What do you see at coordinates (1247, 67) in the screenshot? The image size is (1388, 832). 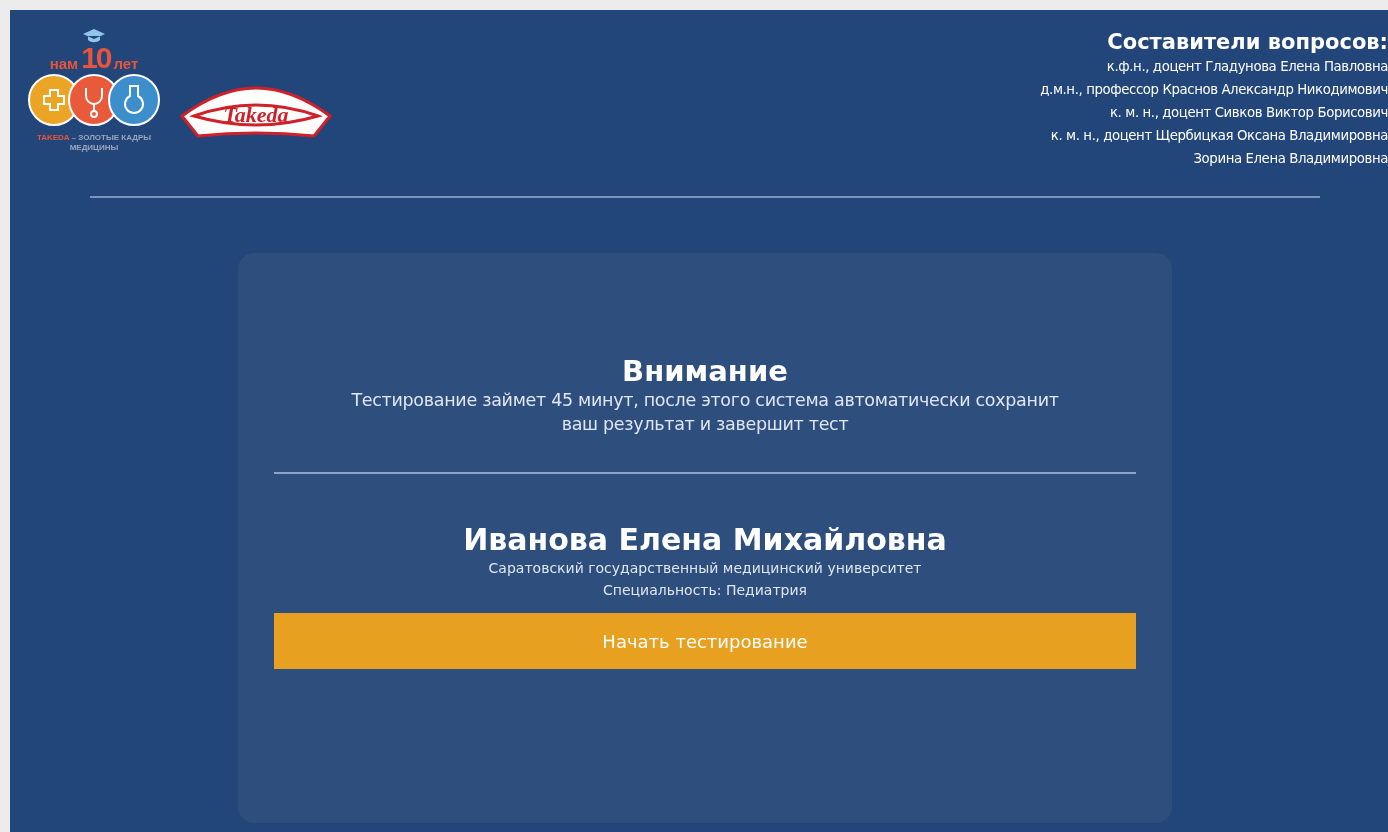 I see `author-name: к.ф.н., доцент Гладунова Елена Павловна` at bounding box center [1247, 67].